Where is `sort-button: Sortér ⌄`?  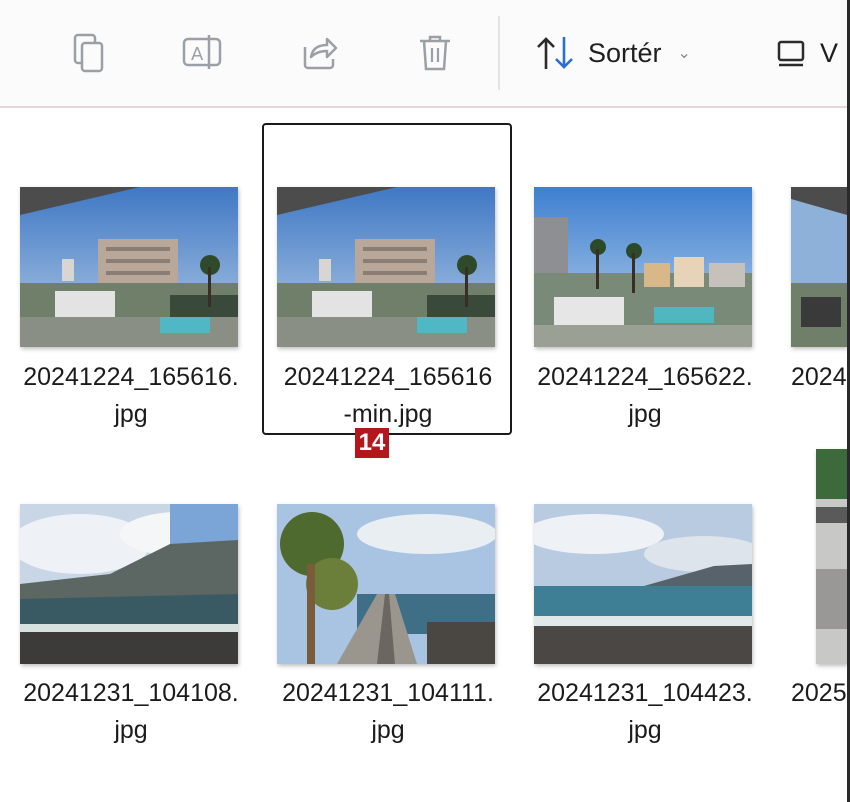
sort-button: Sortér ⌄ is located at coordinates (612, 53).